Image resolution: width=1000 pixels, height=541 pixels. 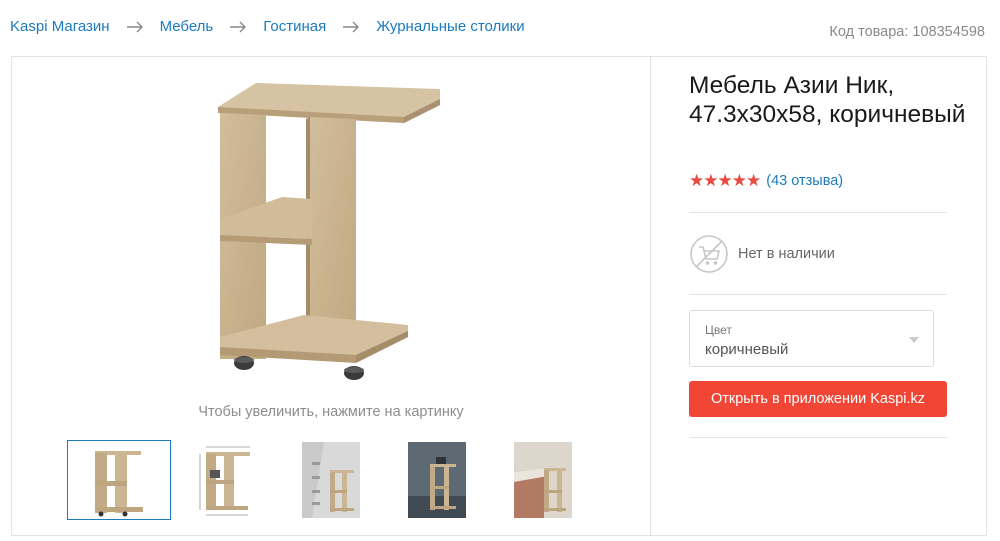 I want to click on cart-crossed-icon, so click(x=709, y=254).